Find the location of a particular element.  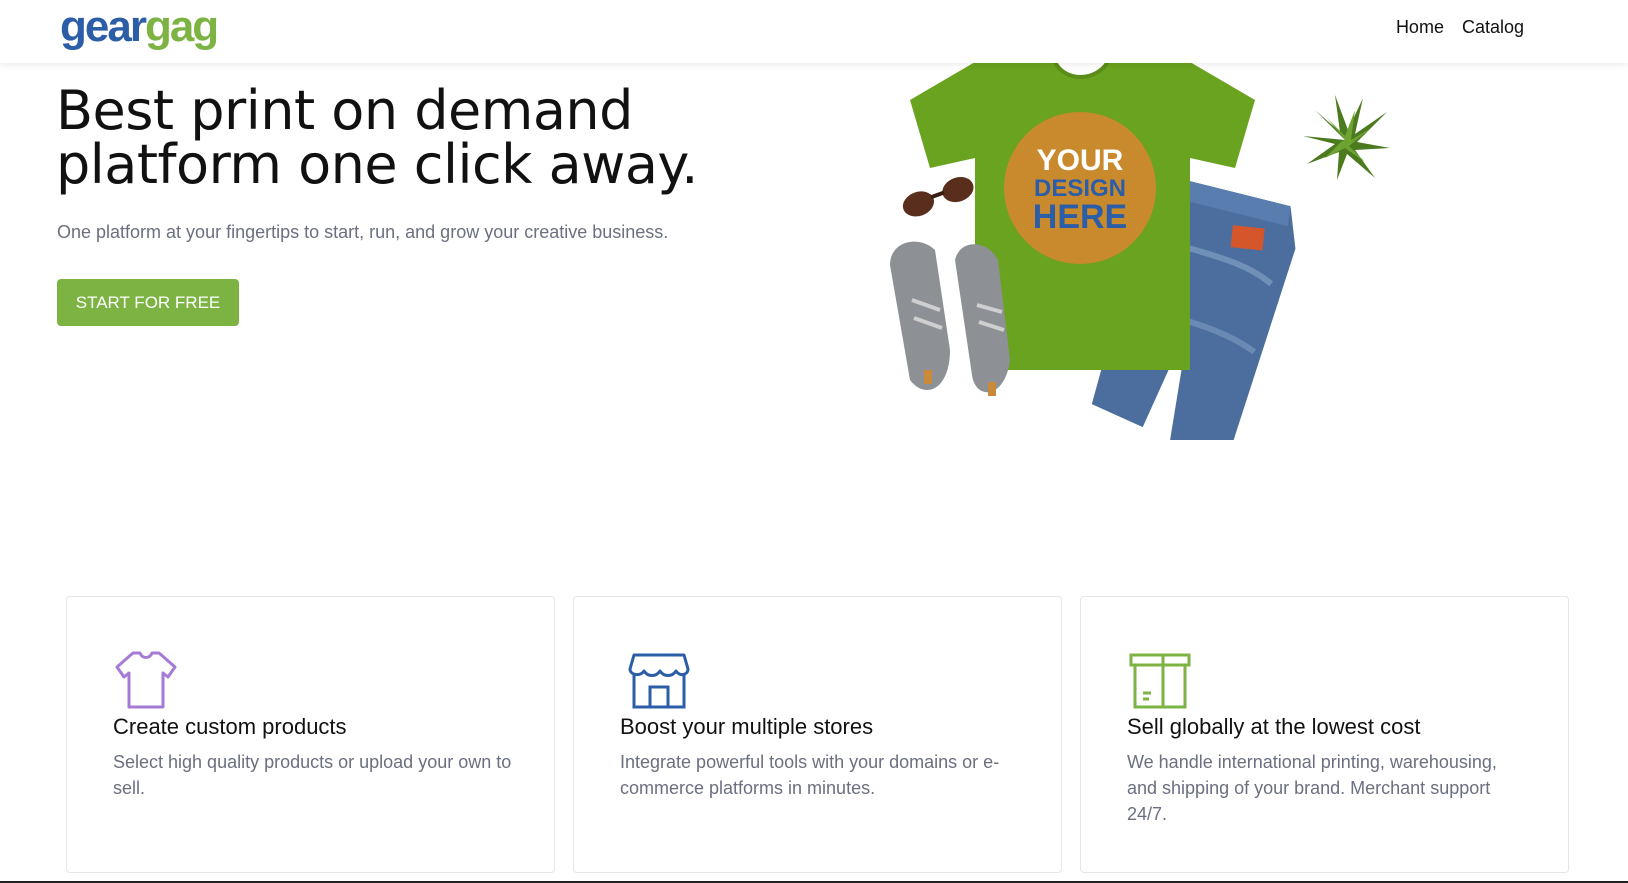

nav-home-link: Home is located at coordinates (1420, 27).